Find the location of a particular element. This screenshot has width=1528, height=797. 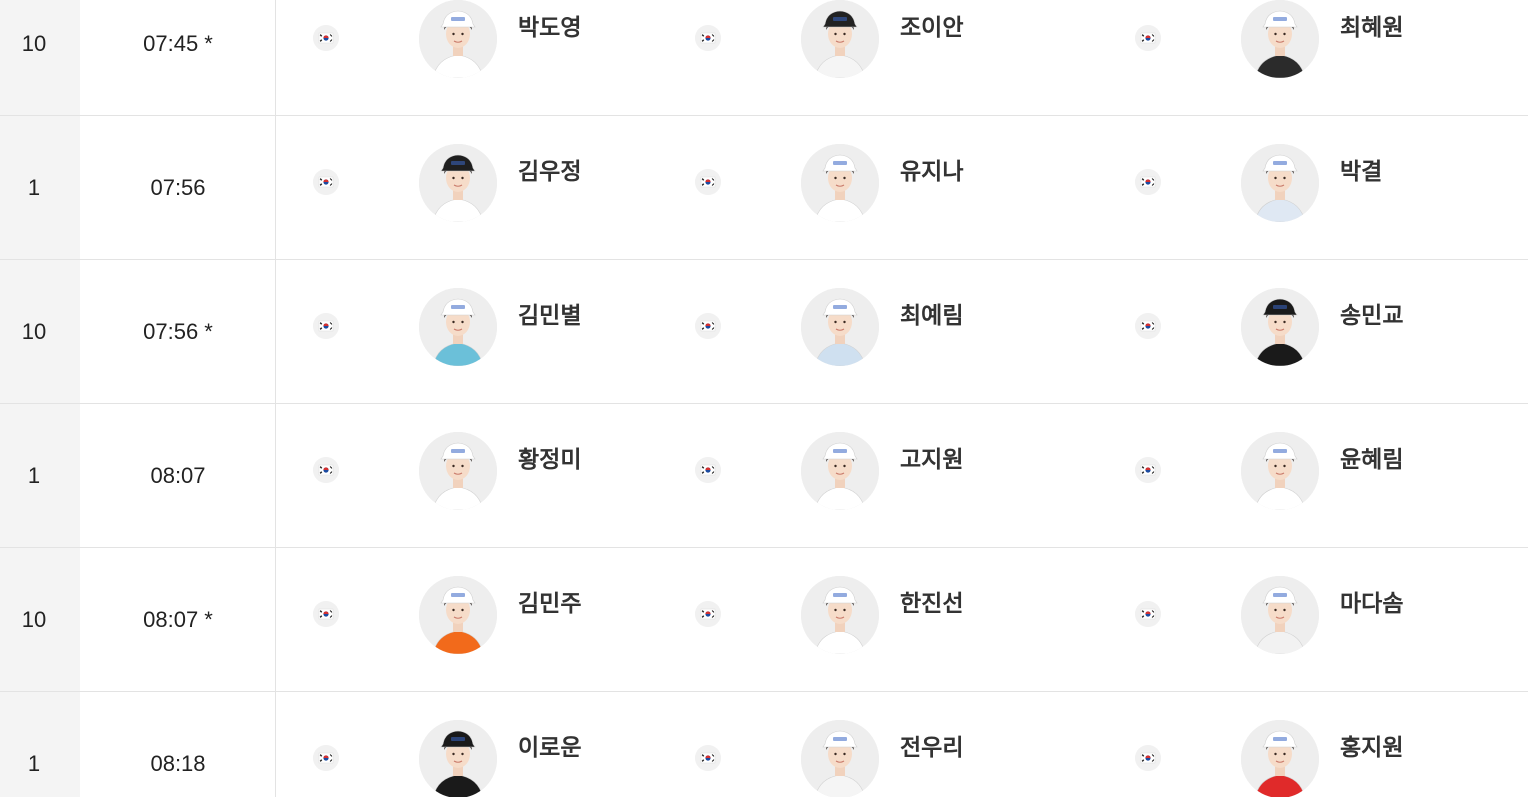

player-name: 마다솜 is located at coordinates (1371, 601).